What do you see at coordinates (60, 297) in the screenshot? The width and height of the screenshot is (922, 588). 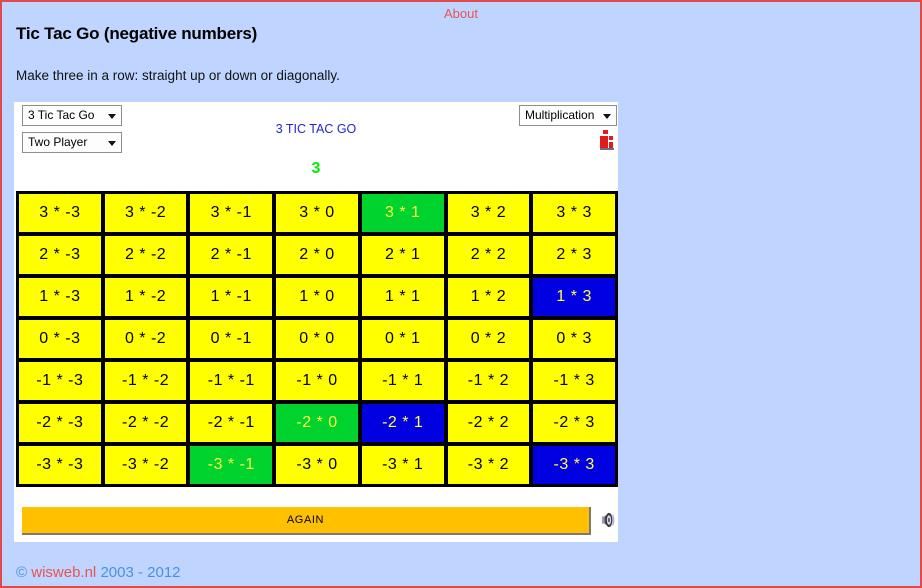 I see `board-cell: 1 * -3` at bounding box center [60, 297].